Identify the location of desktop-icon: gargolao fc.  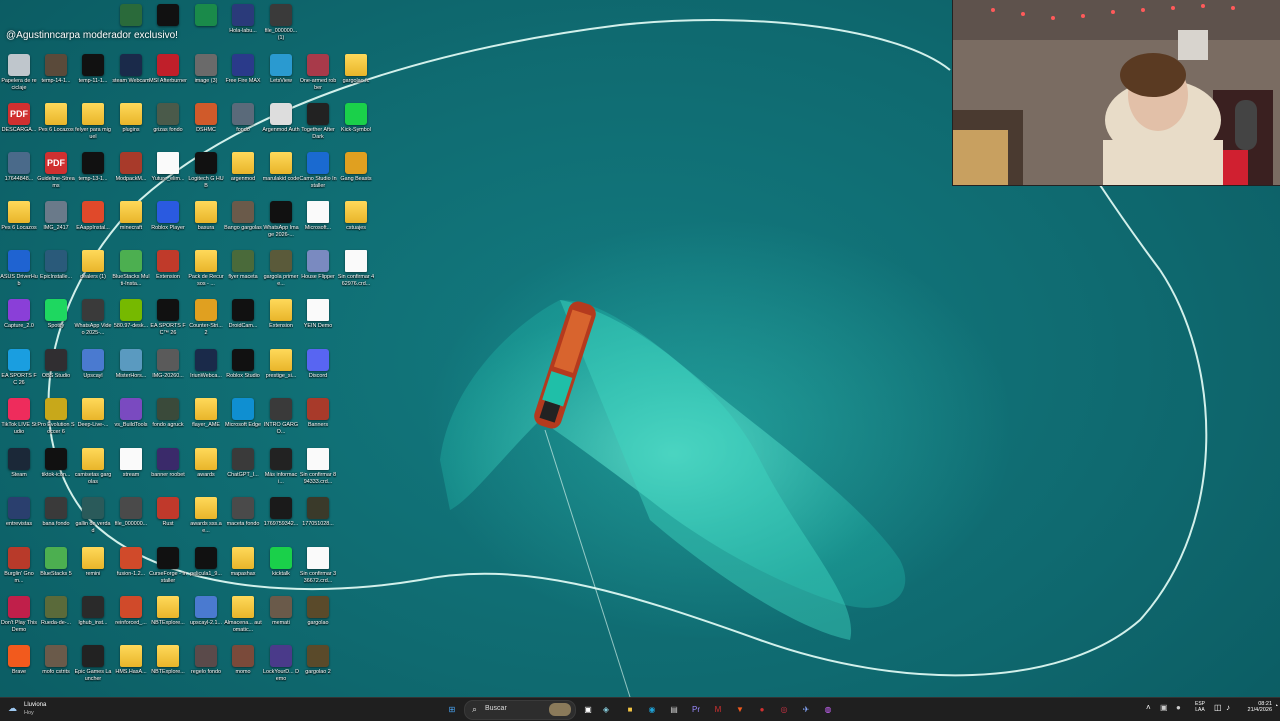
(356, 76).